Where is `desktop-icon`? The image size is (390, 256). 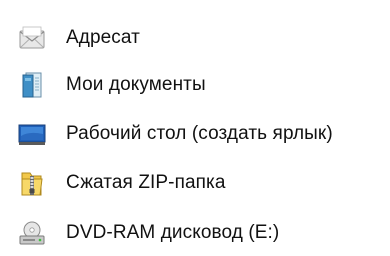
desktop-icon is located at coordinates (32, 134).